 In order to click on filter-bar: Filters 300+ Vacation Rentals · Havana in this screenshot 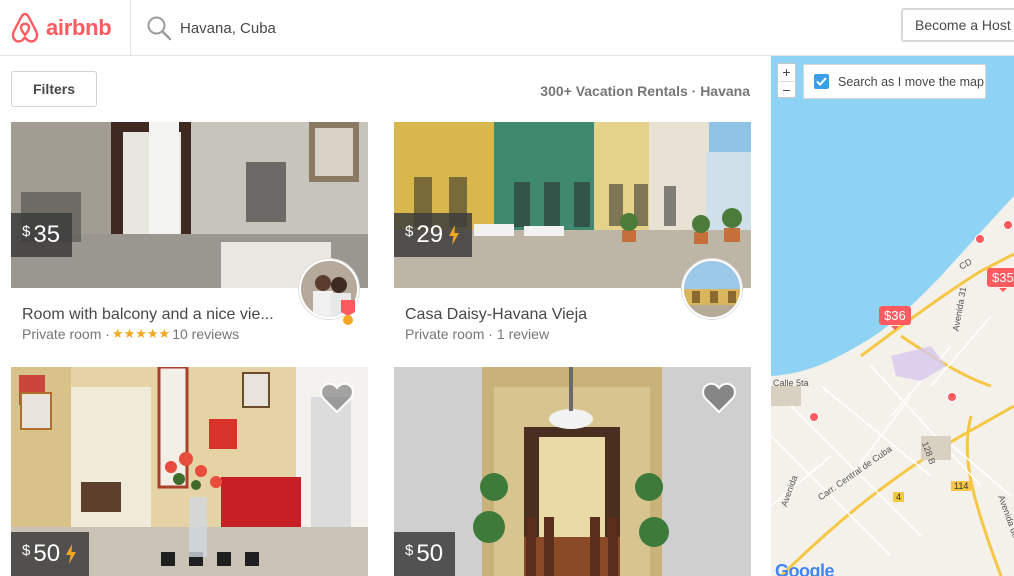, I will do `click(385, 89)`.